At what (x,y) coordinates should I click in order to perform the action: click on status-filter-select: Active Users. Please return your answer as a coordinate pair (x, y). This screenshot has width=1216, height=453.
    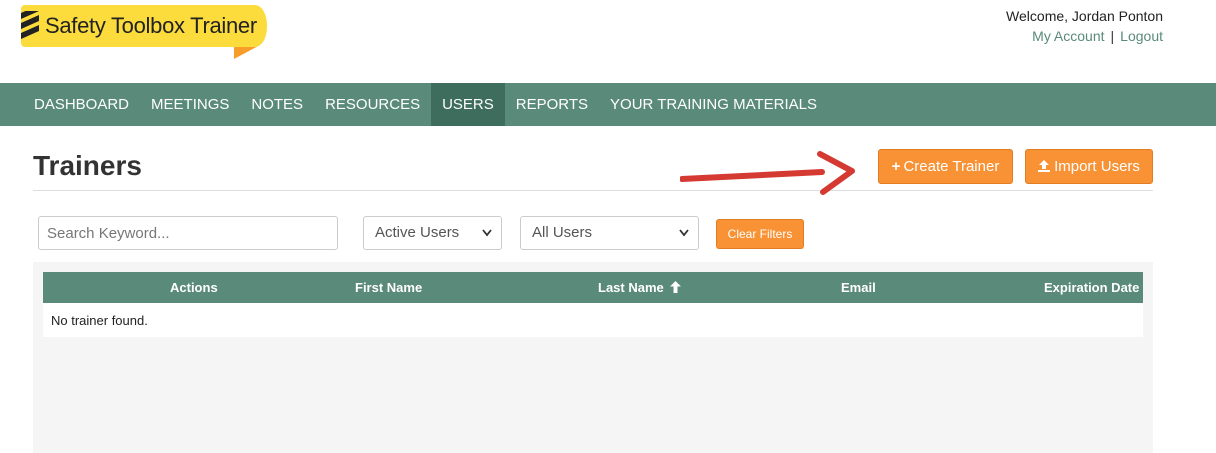
    Looking at the image, I should click on (432, 233).